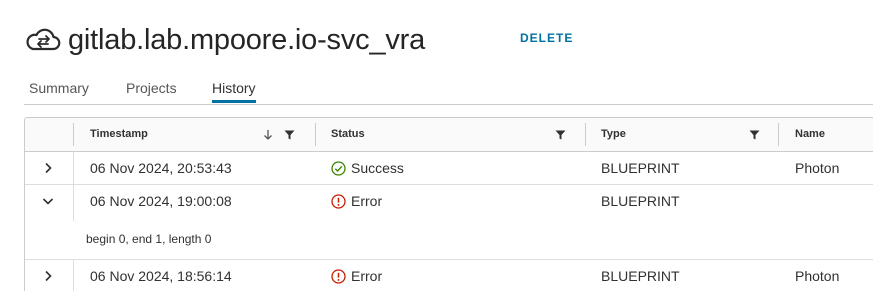 Image resolution: width=873 pixels, height=291 pixels. Describe the element at coordinates (247, 39) in the screenshot. I see `page-title: gitlab.lab.mpoore.io-svc_vra` at that location.